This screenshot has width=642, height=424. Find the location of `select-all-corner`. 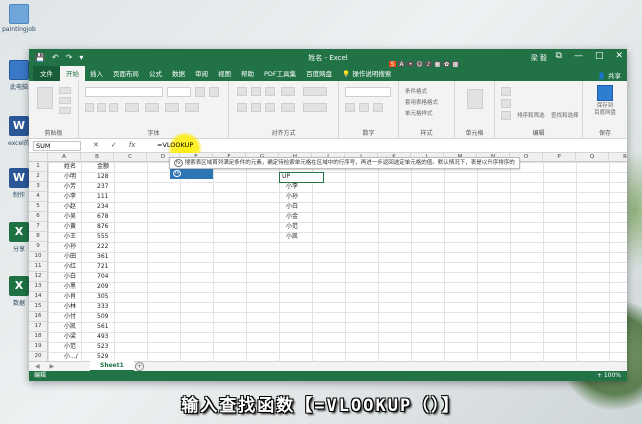

select-all-corner is located at coordinates (38, 157).